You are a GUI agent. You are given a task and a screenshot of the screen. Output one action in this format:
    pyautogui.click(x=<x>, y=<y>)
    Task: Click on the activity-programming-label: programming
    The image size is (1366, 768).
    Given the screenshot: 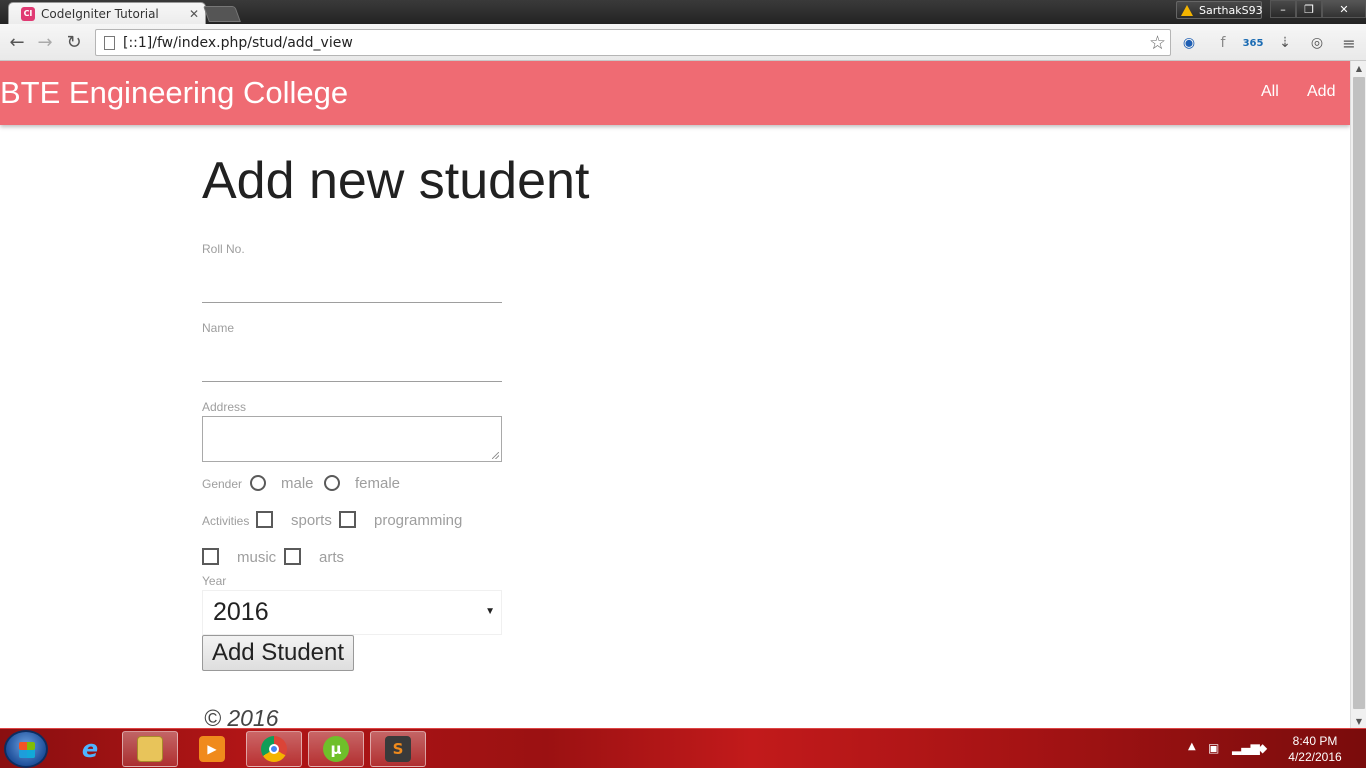 What is the action you would take?
    pyautogui.click(x=418, y=520)
    